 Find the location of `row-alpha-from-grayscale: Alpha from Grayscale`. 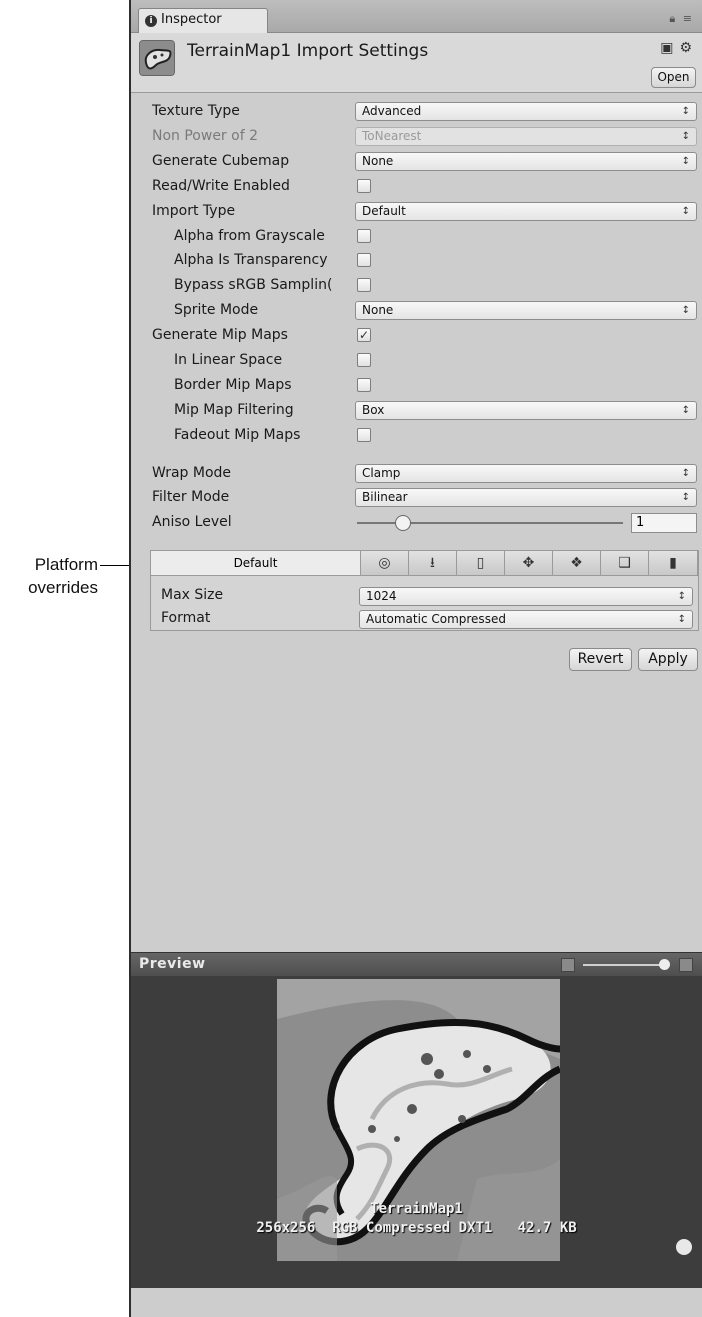

row-alpha-from-grayscale: Alpha from Grayscale is located at coordinates (416, 237).